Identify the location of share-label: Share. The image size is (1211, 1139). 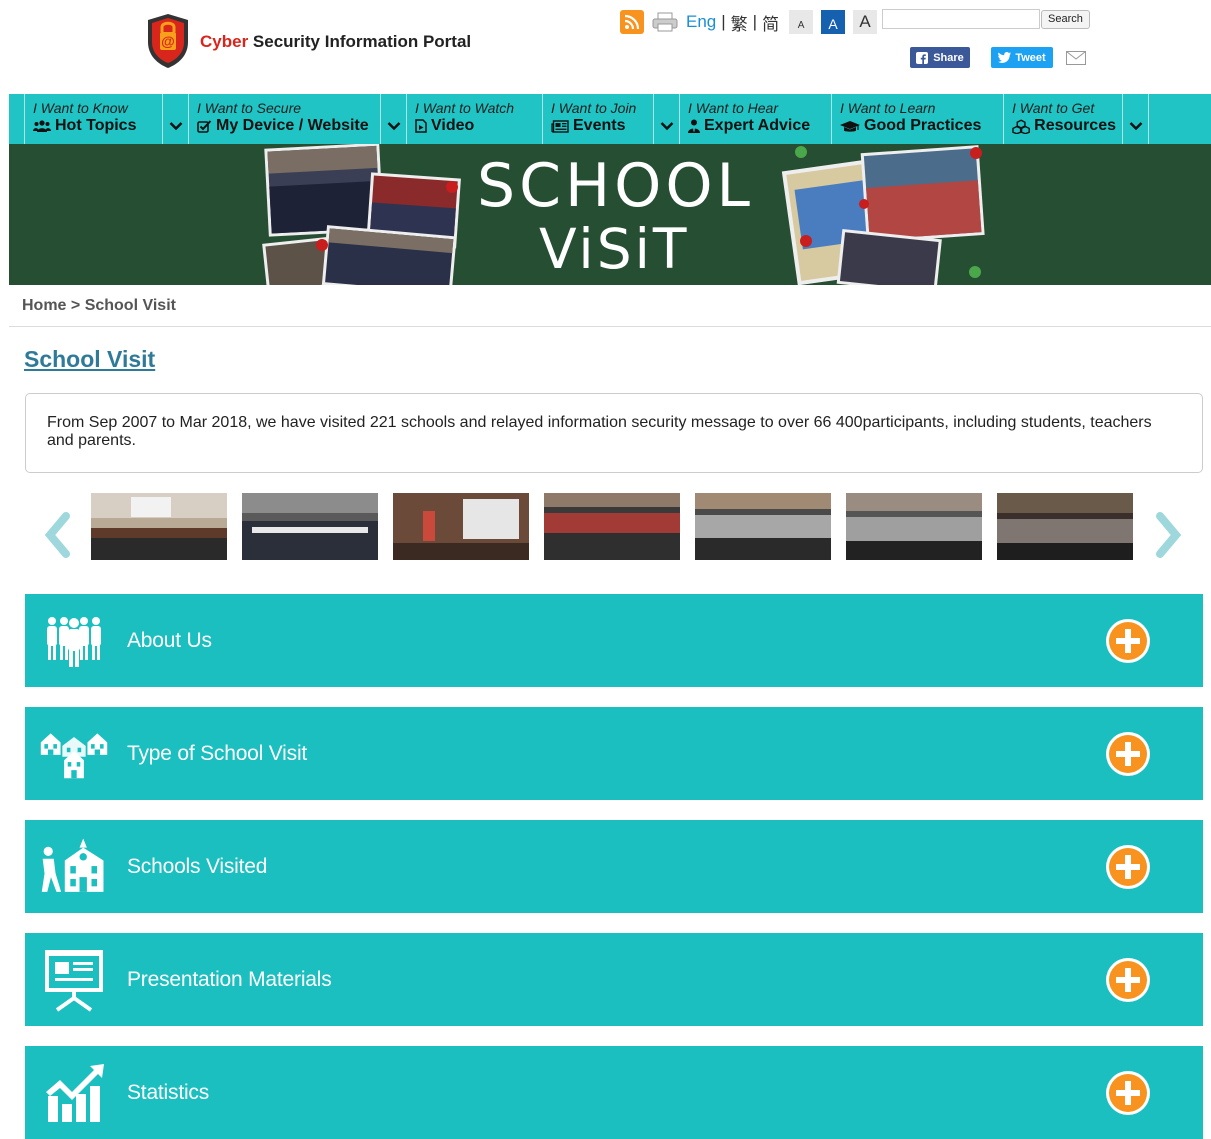
(948, 57).